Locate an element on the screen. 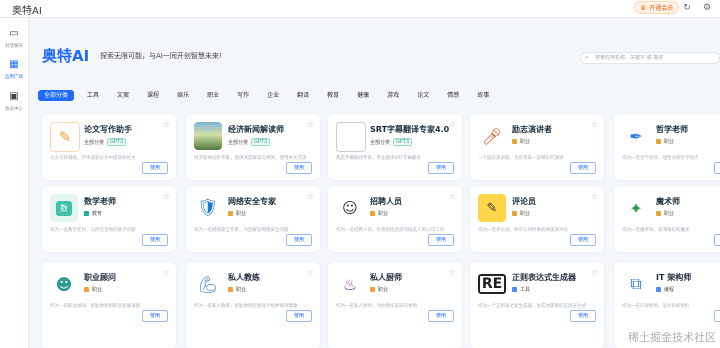 The height and width of the screenshot is (348, 720). tab-career: 职业 is located at coordinates (213, 95).